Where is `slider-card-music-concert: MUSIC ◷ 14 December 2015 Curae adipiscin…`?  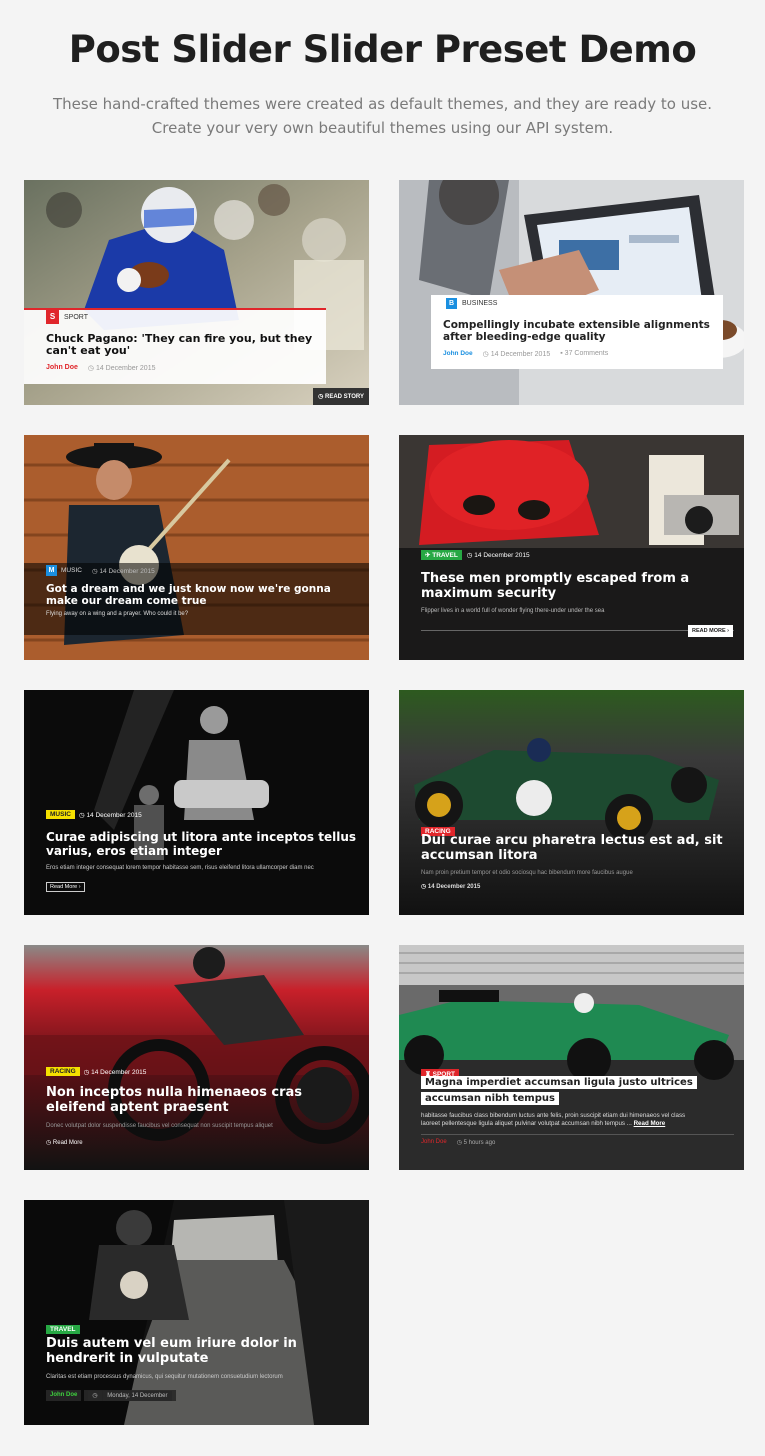 slider-card-music-concert: MUSIC ◷ 14 December 2015 Curae adipiscin… is located at coordinates (196, 802).